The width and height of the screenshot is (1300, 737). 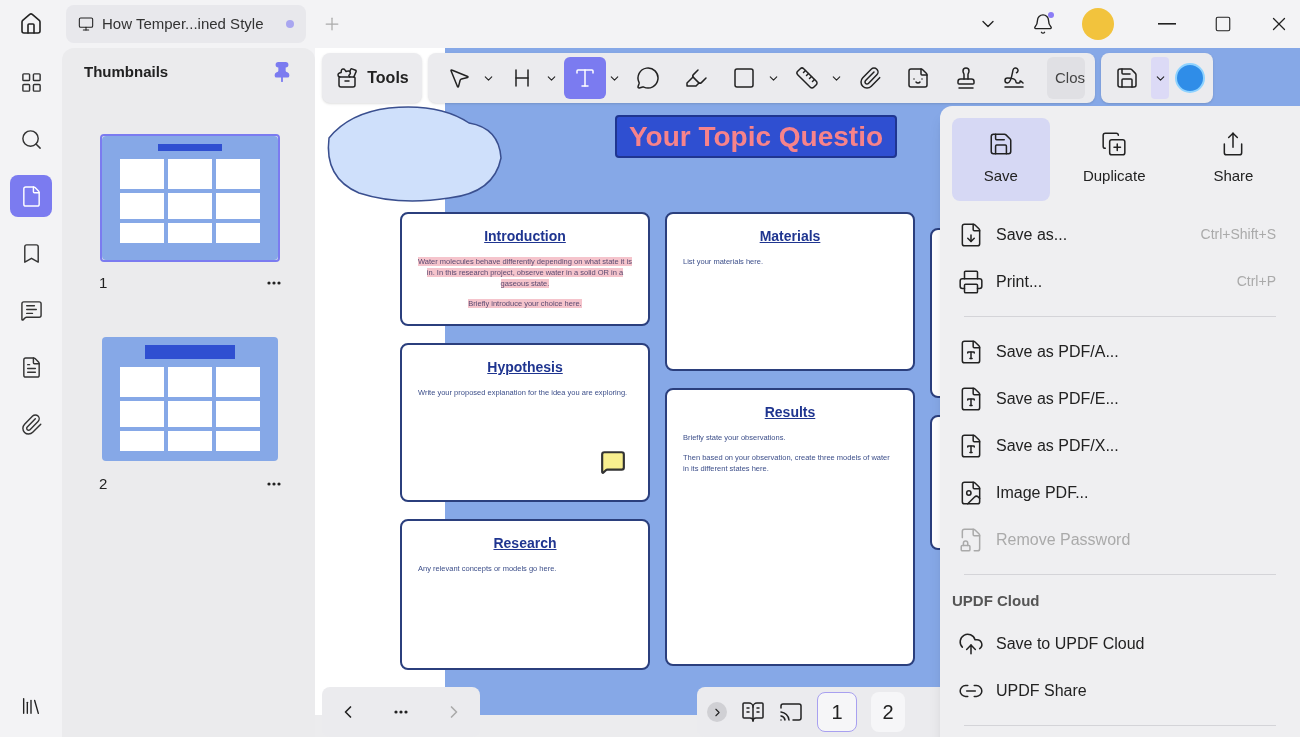 I want to click on page-number: 2, so click(x=103, y=483).